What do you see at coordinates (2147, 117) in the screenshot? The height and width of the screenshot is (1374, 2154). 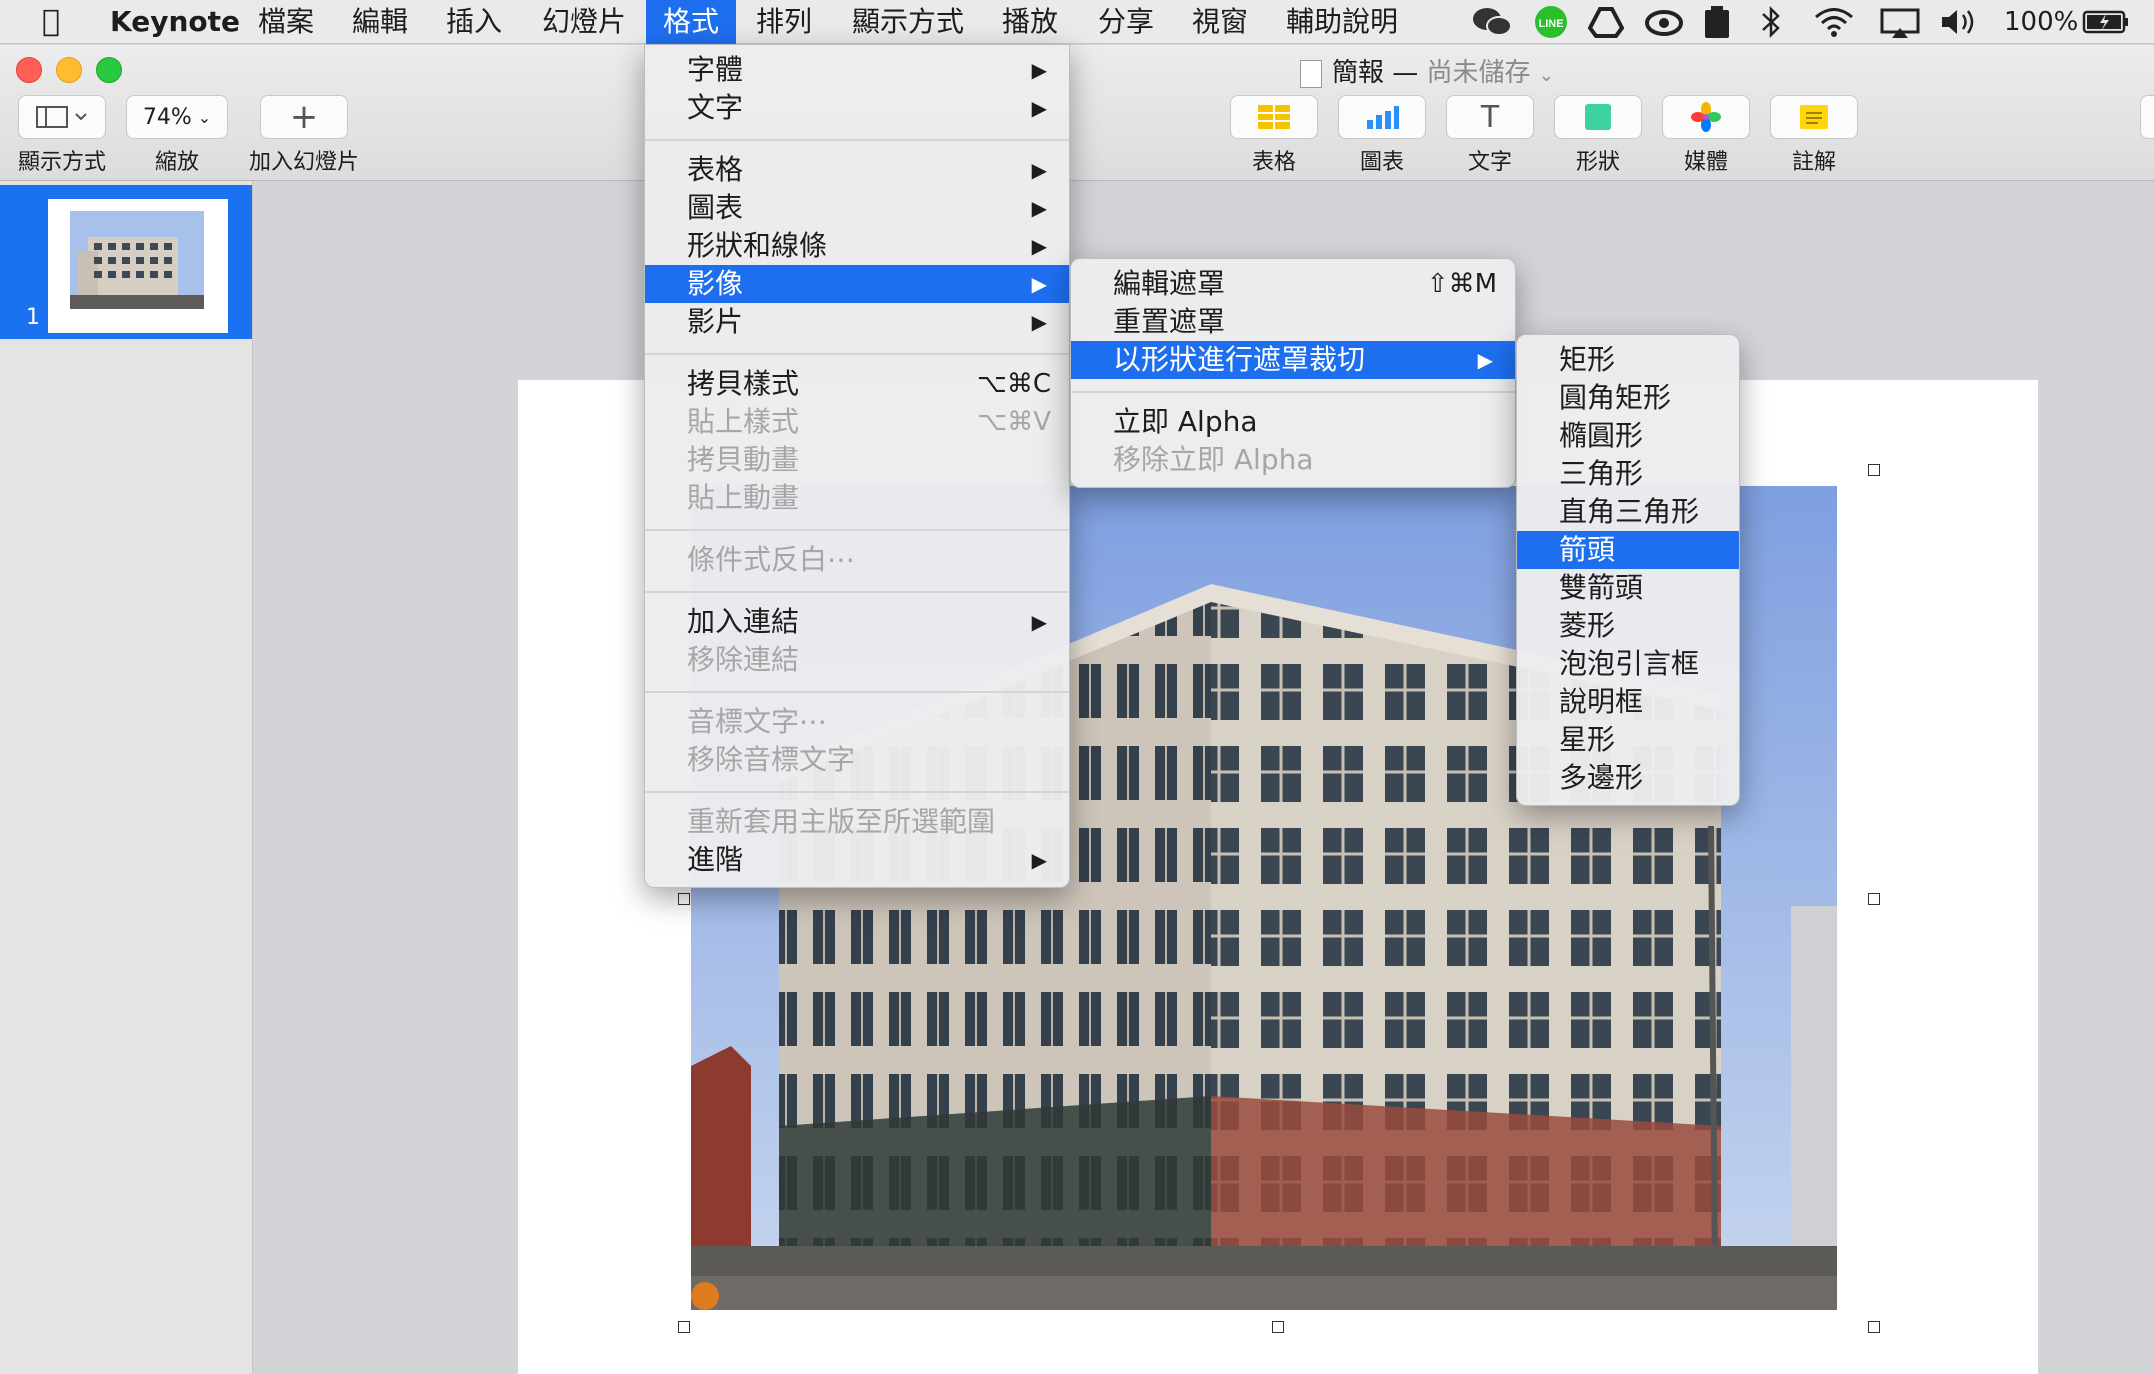 I see `overflow-toolbar-button` at bounding box center [2147, 117].